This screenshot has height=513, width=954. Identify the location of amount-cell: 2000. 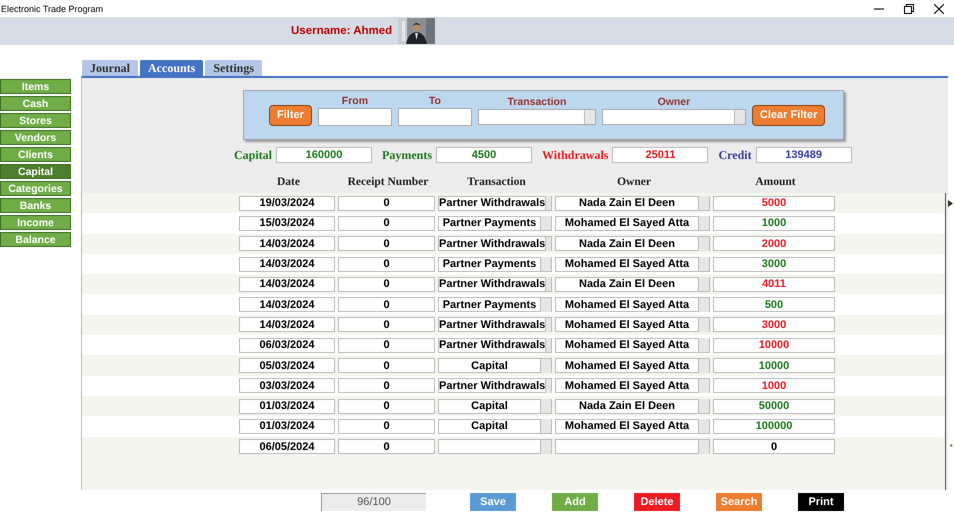
(774, 244).